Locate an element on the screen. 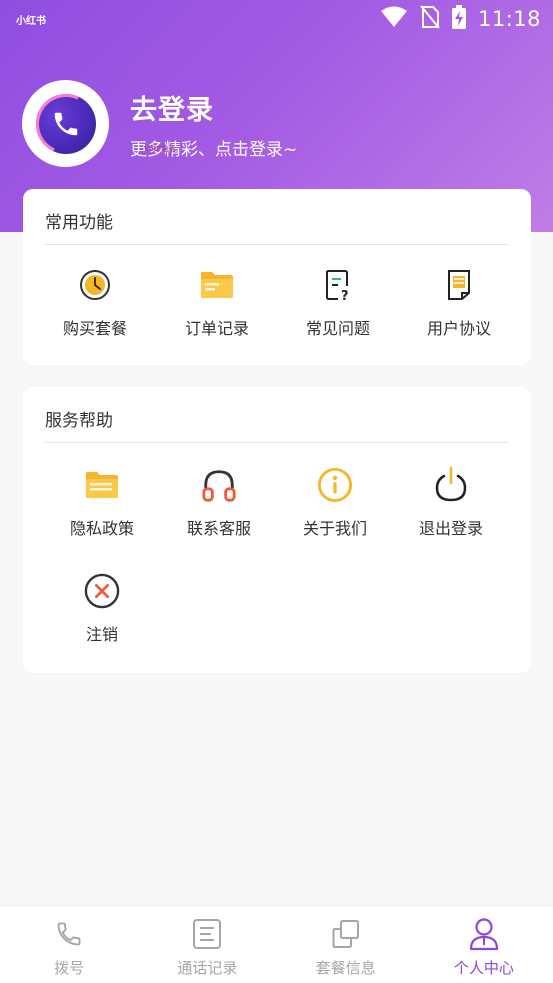  power-icon is located at coordinates (451, 484).